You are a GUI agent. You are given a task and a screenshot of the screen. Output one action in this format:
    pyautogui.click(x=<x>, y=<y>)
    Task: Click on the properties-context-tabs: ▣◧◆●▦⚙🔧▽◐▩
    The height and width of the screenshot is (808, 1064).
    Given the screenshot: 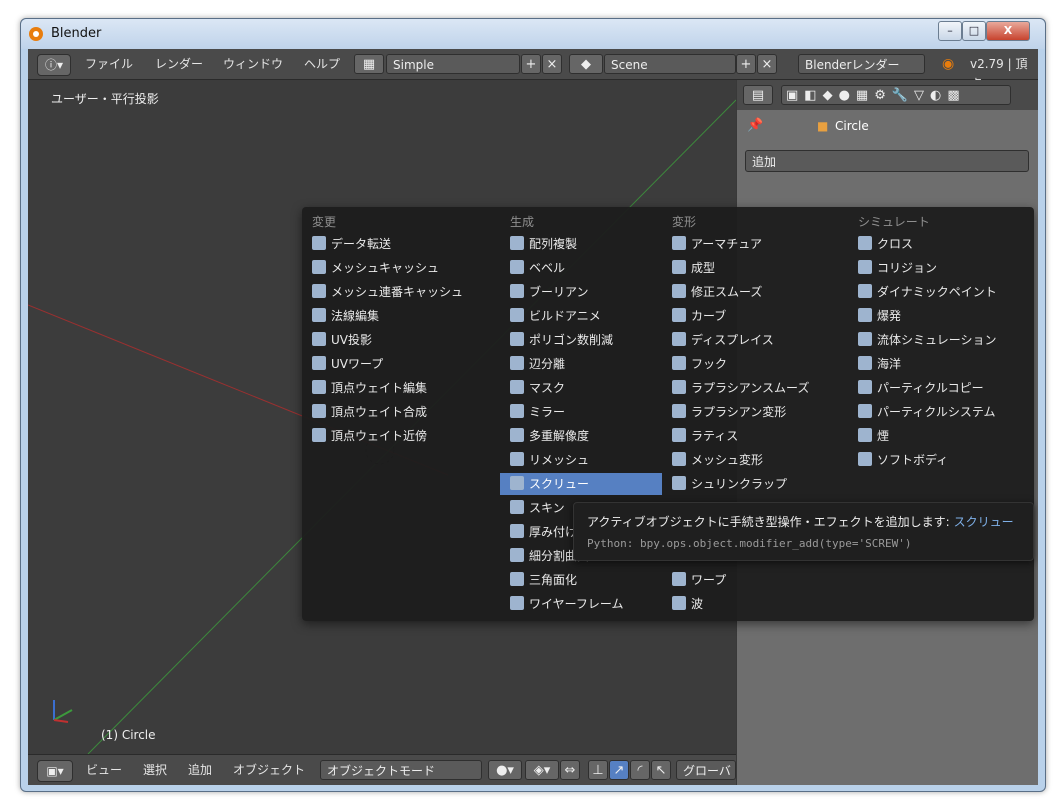 What is the action you would take?
    pyautogui.click(x=896, y=95)
    